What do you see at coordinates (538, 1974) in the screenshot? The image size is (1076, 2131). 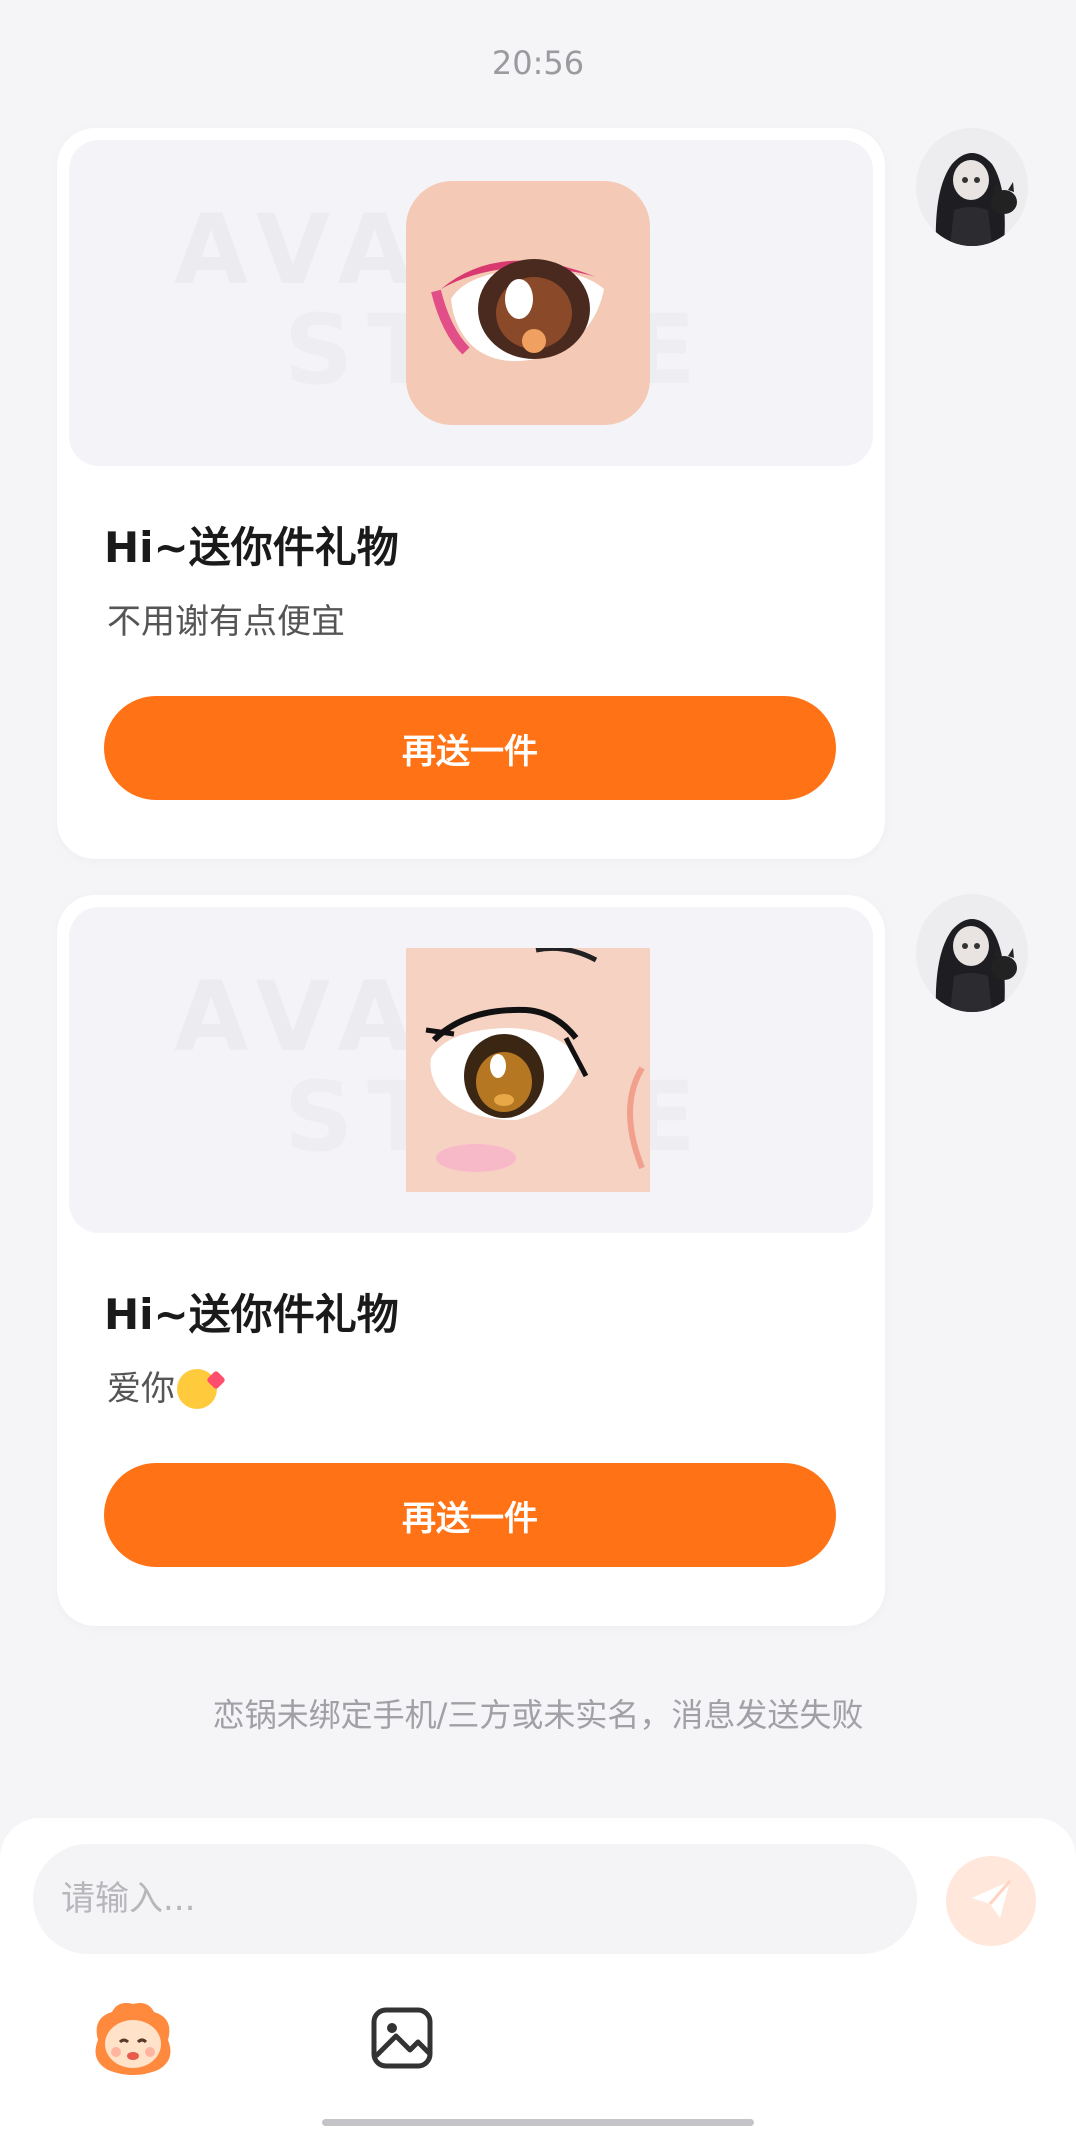 I see `message-composer` at bounding box center [538, 1974].